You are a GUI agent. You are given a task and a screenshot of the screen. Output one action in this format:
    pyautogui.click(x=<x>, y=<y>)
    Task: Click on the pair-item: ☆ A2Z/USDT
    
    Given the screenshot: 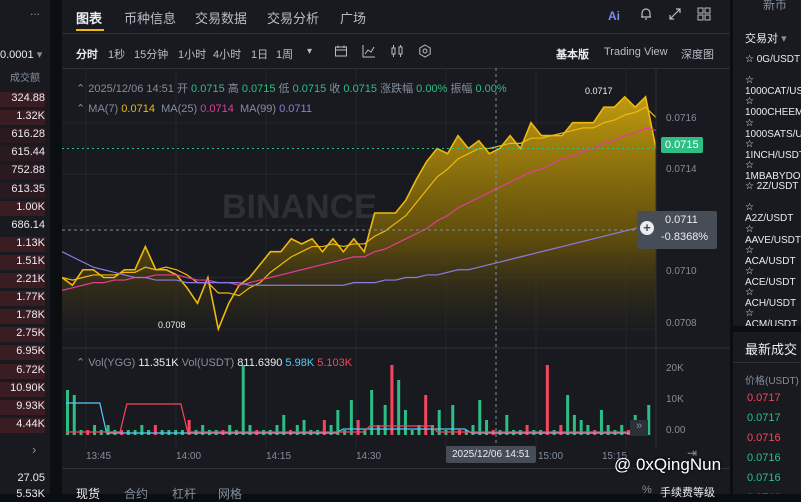 What is the action you would take?
    pyautogui.click(x=773, y=213)
    